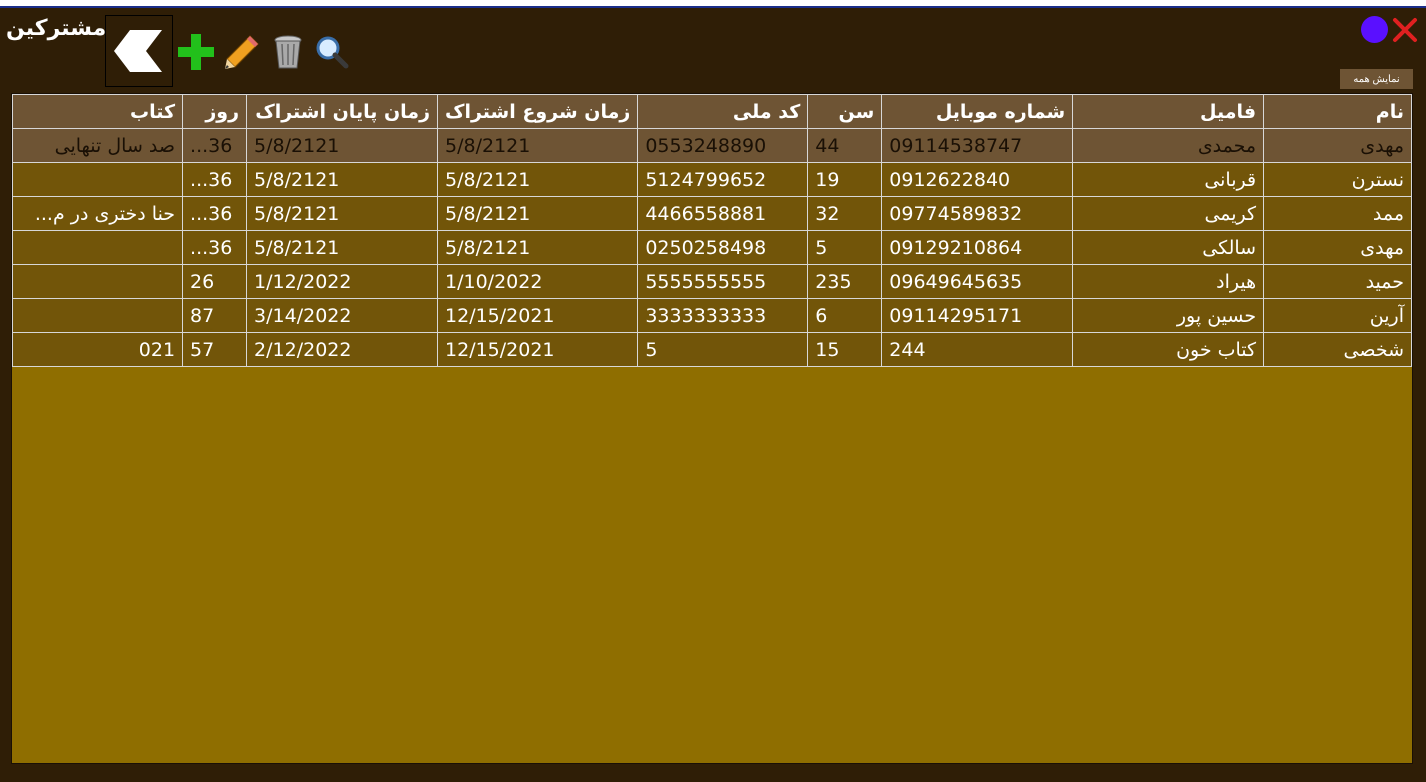 The width and height of the screenshot is (1426, 782). What do you see at coordinates (1374, 29) in the screenshot?
I see `status-dot` at bounding box center [1374, 29].